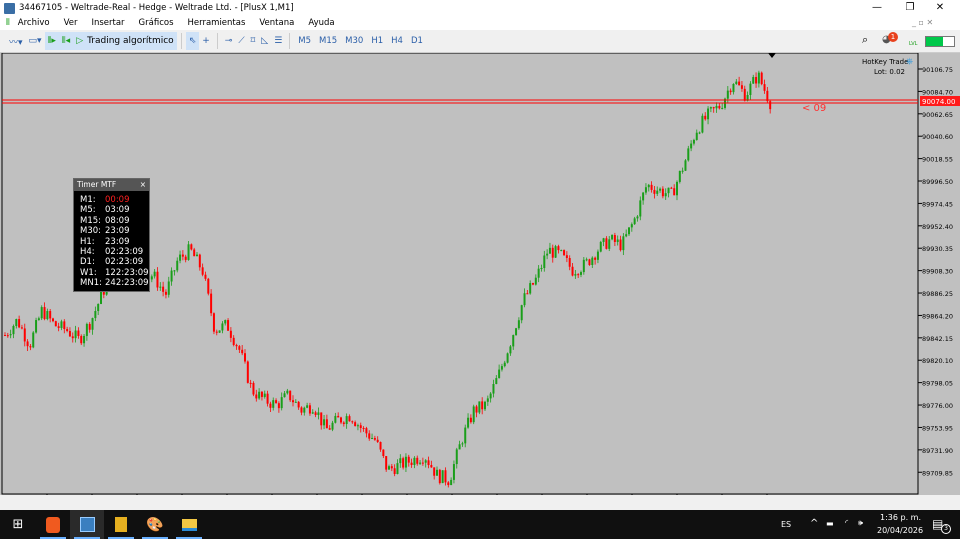 The height and width of the screenshot is (539, 960). Describe the element at coordinates (937, 115) in the screenshot. I see `y-tick-label: 90062.65` at that location.